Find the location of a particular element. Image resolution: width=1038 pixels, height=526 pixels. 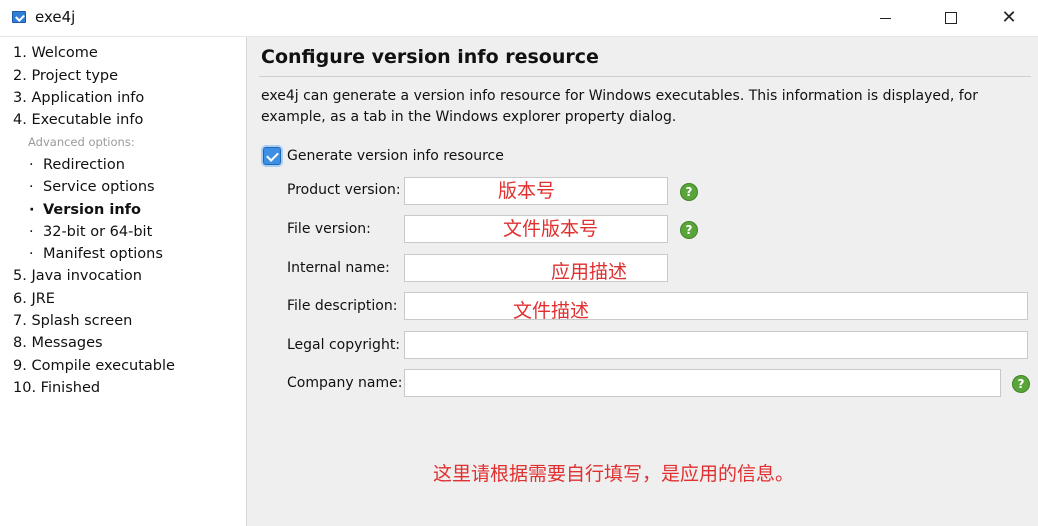

product-version-label: Product version: is located at coordinates (344, 190).